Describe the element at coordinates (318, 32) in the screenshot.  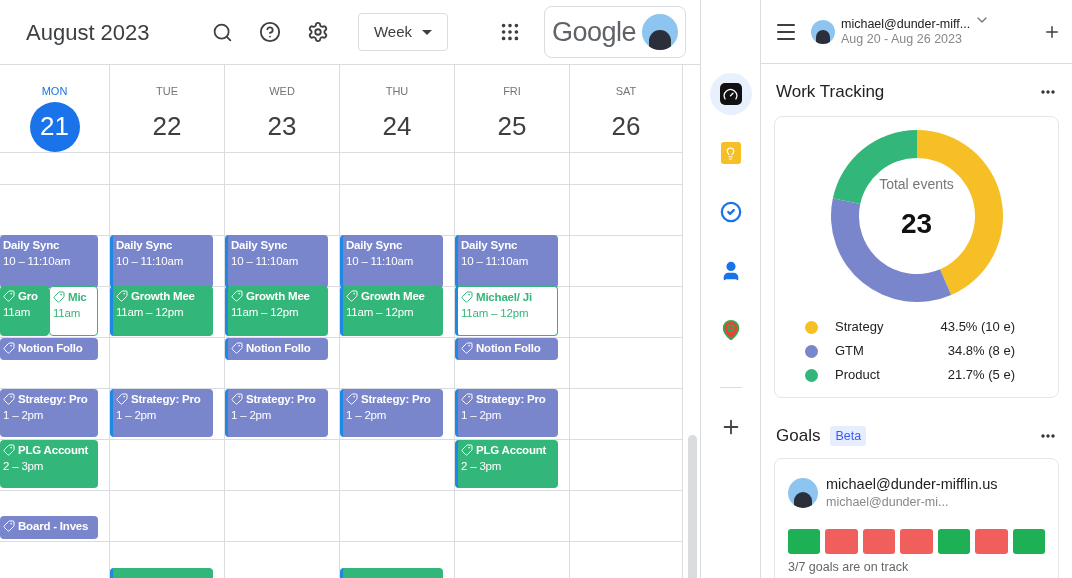
I see `settings-icon` at that location.